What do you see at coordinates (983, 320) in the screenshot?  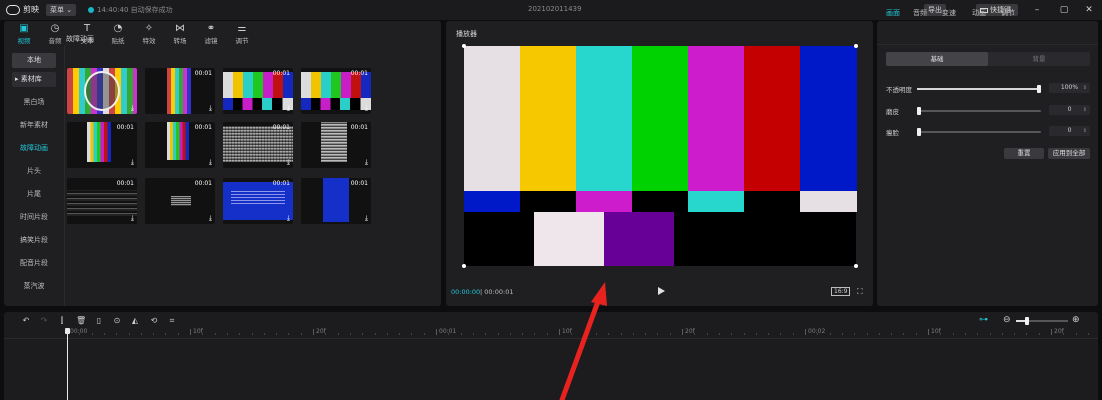 I see `link-icon: ⊶` at bounding box center [983, 320].